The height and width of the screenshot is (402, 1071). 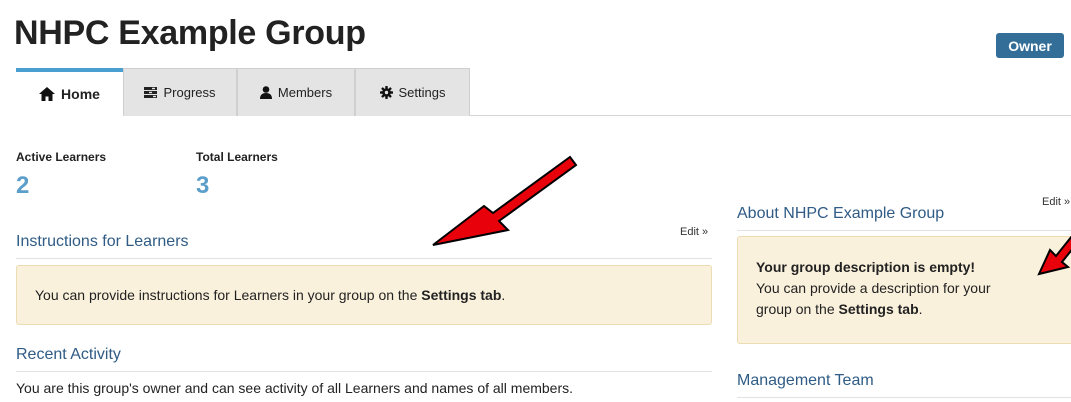 I want to click on recent-activity-heading: Recent Activity, so click(x=68, y=354).